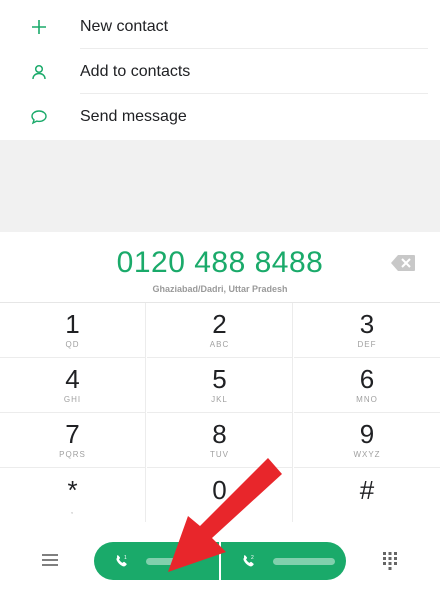 The width and height of the screenshot is (440, 600). I want to click on add-to-contacts-action: Add to contacts, so click(220, 71).